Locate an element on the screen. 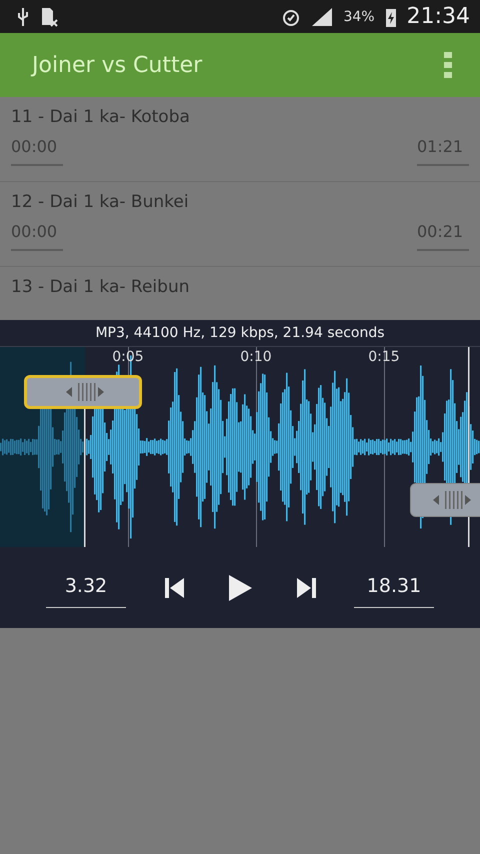 The height and width of the screenshot is (854, 480). track-row: 11 - Dai 1 ka- Kotoba 00:00 01:21 is located at coordinates (240, 139).